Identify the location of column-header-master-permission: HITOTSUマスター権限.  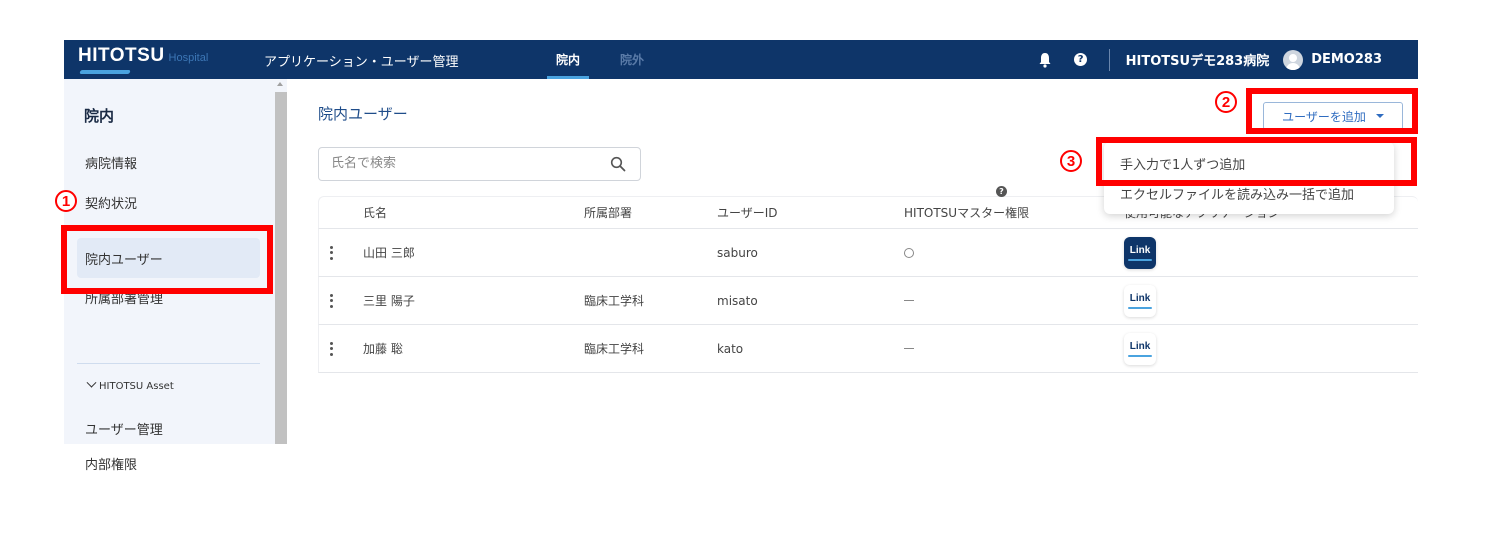
(966, 212).